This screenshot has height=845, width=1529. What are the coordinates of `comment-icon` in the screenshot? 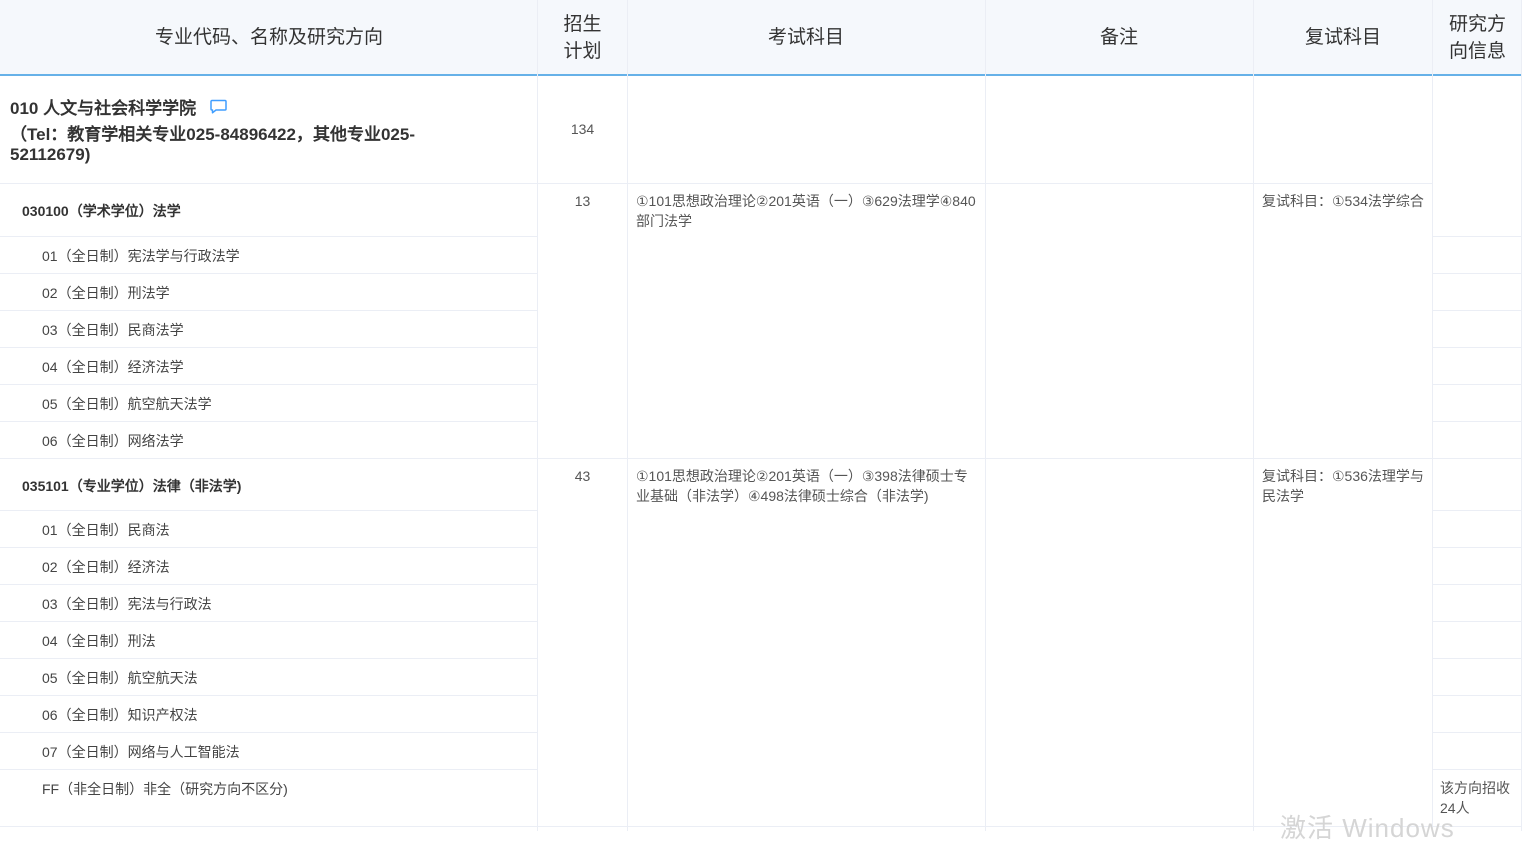 It's located at (218, 106).